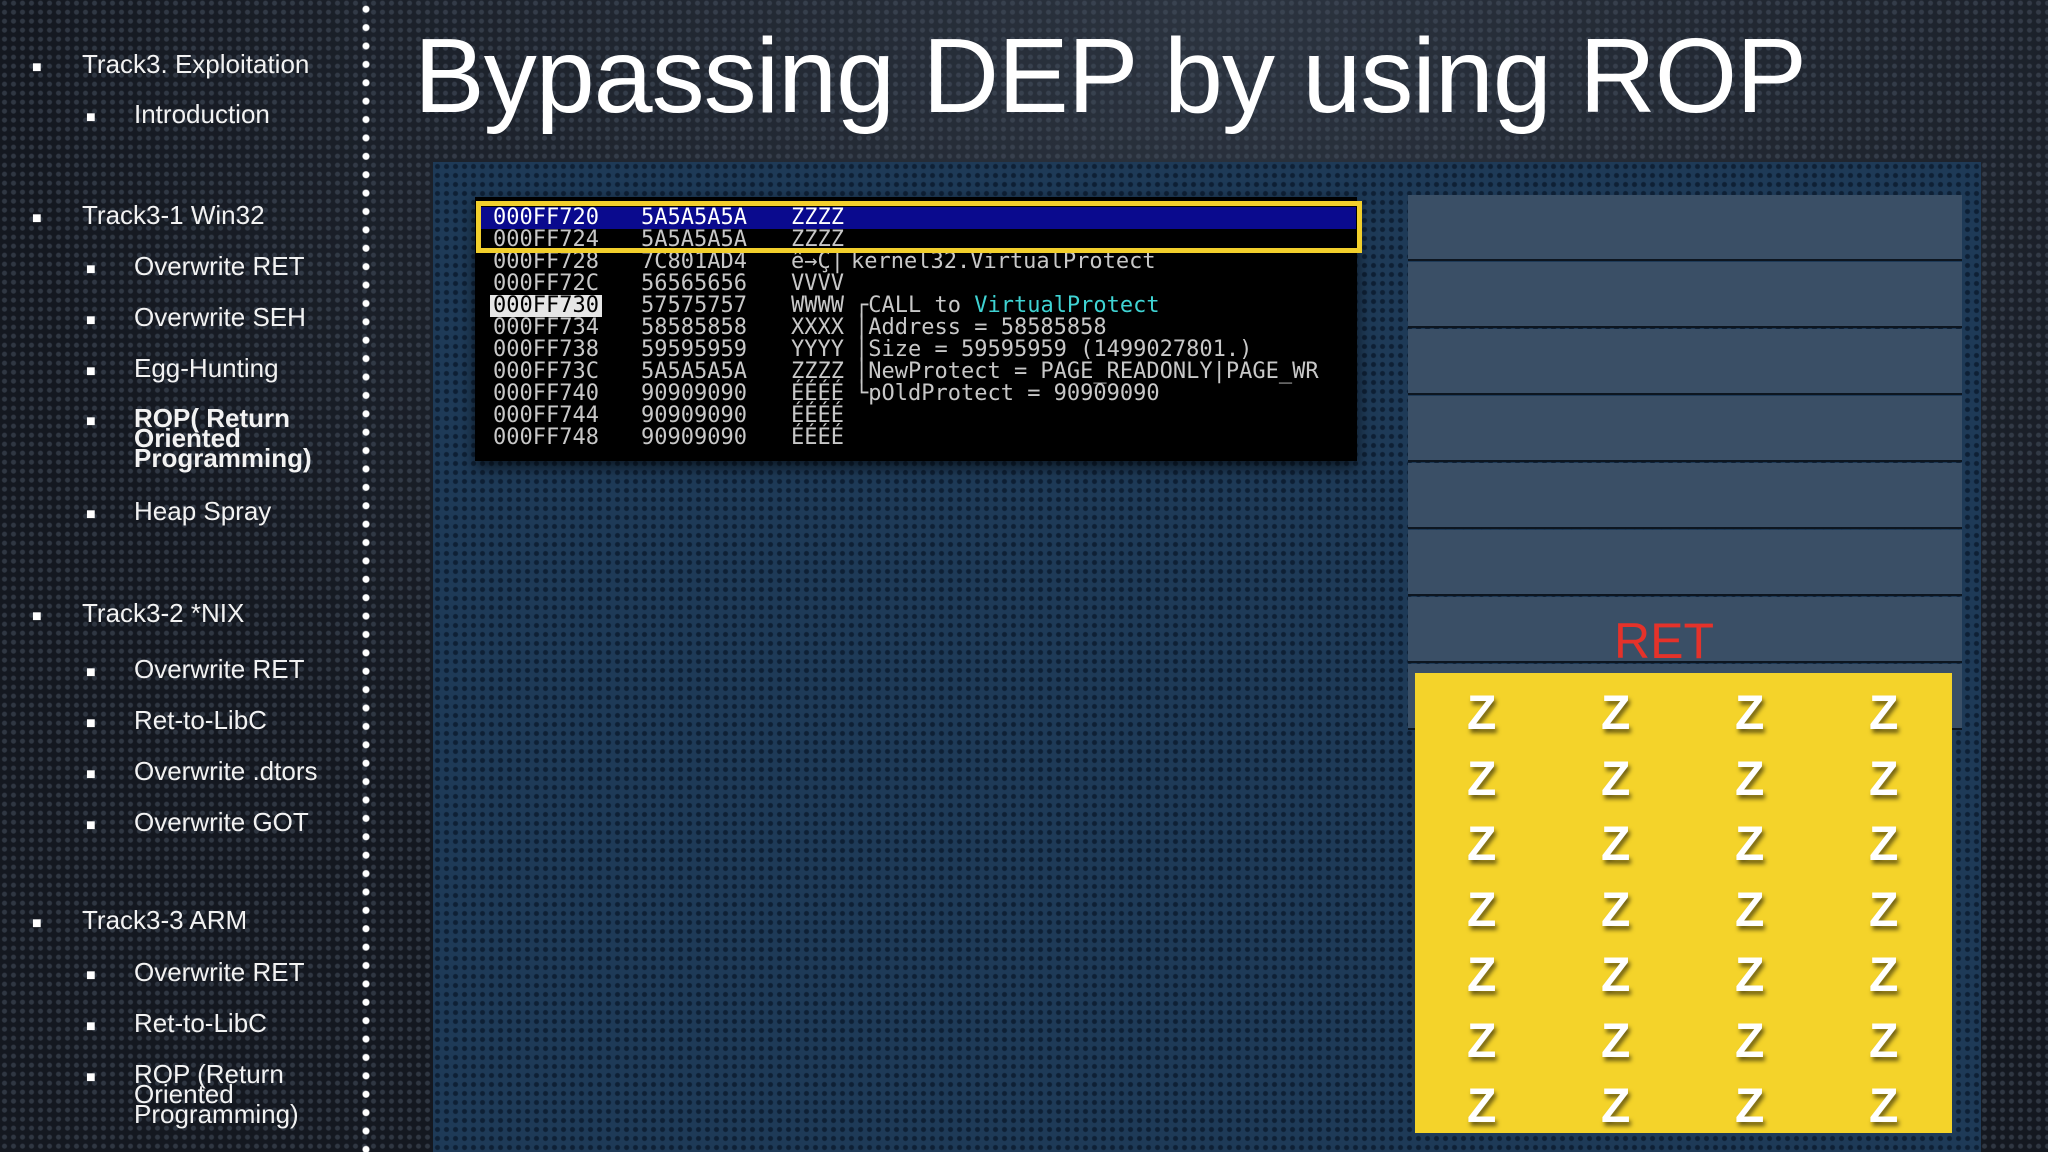 The image size is (2048, 1152). I want to click on comment-bracket: └, so click(862, 393).